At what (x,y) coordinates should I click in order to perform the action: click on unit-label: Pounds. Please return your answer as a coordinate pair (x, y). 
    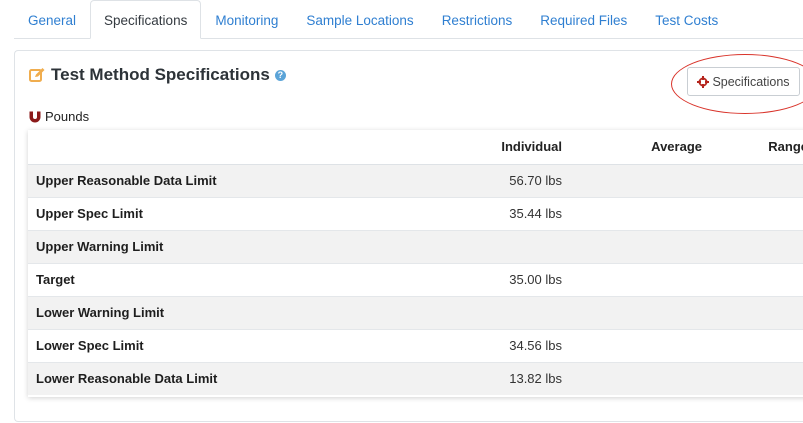
    Looking at the image, I should click on (59, 116).